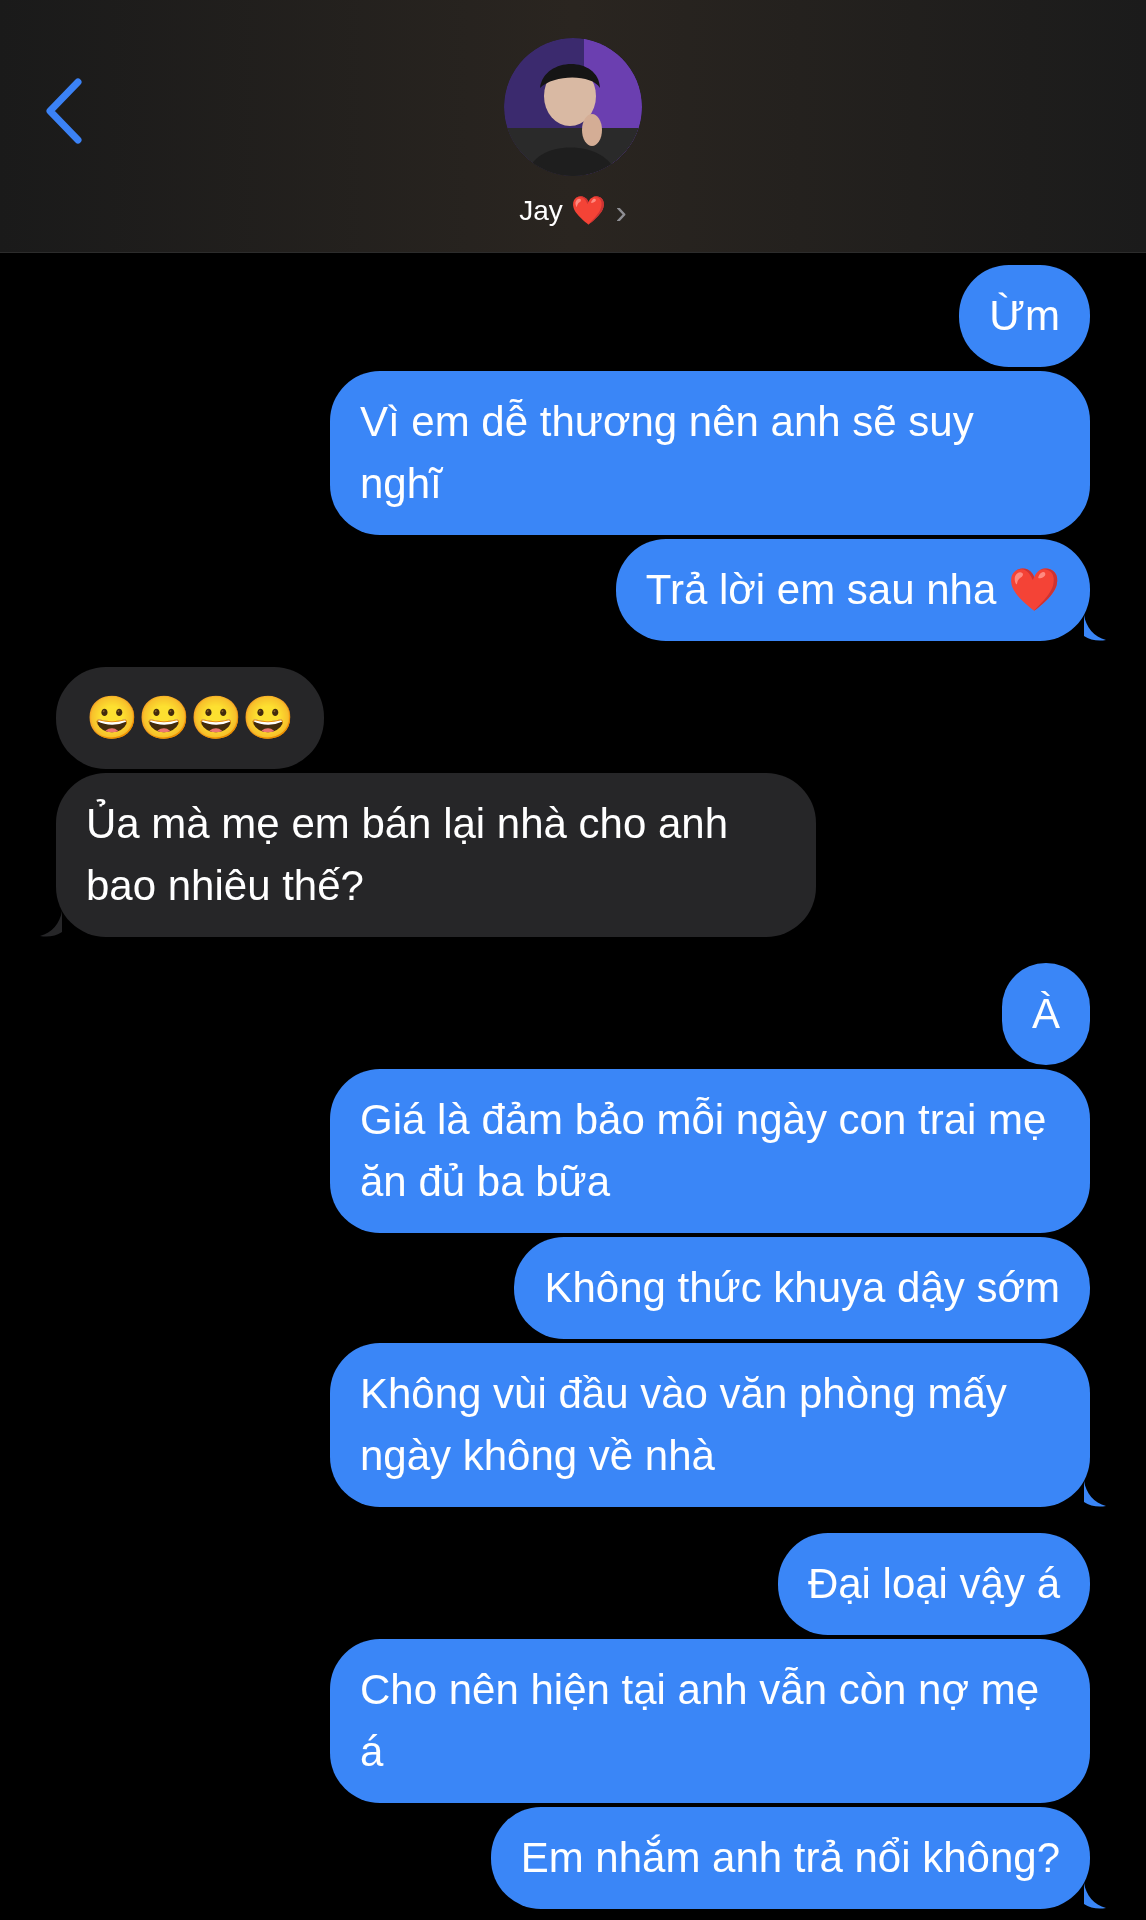 Image resolution: width=1146 pixels, height=1920 pixels. Describe the element at coordinates (710, 1721) in the screenshot. I see `sent-message-bubble: Cho nên hiện tại anh vẫn còn nợ mẹ á` at that location.